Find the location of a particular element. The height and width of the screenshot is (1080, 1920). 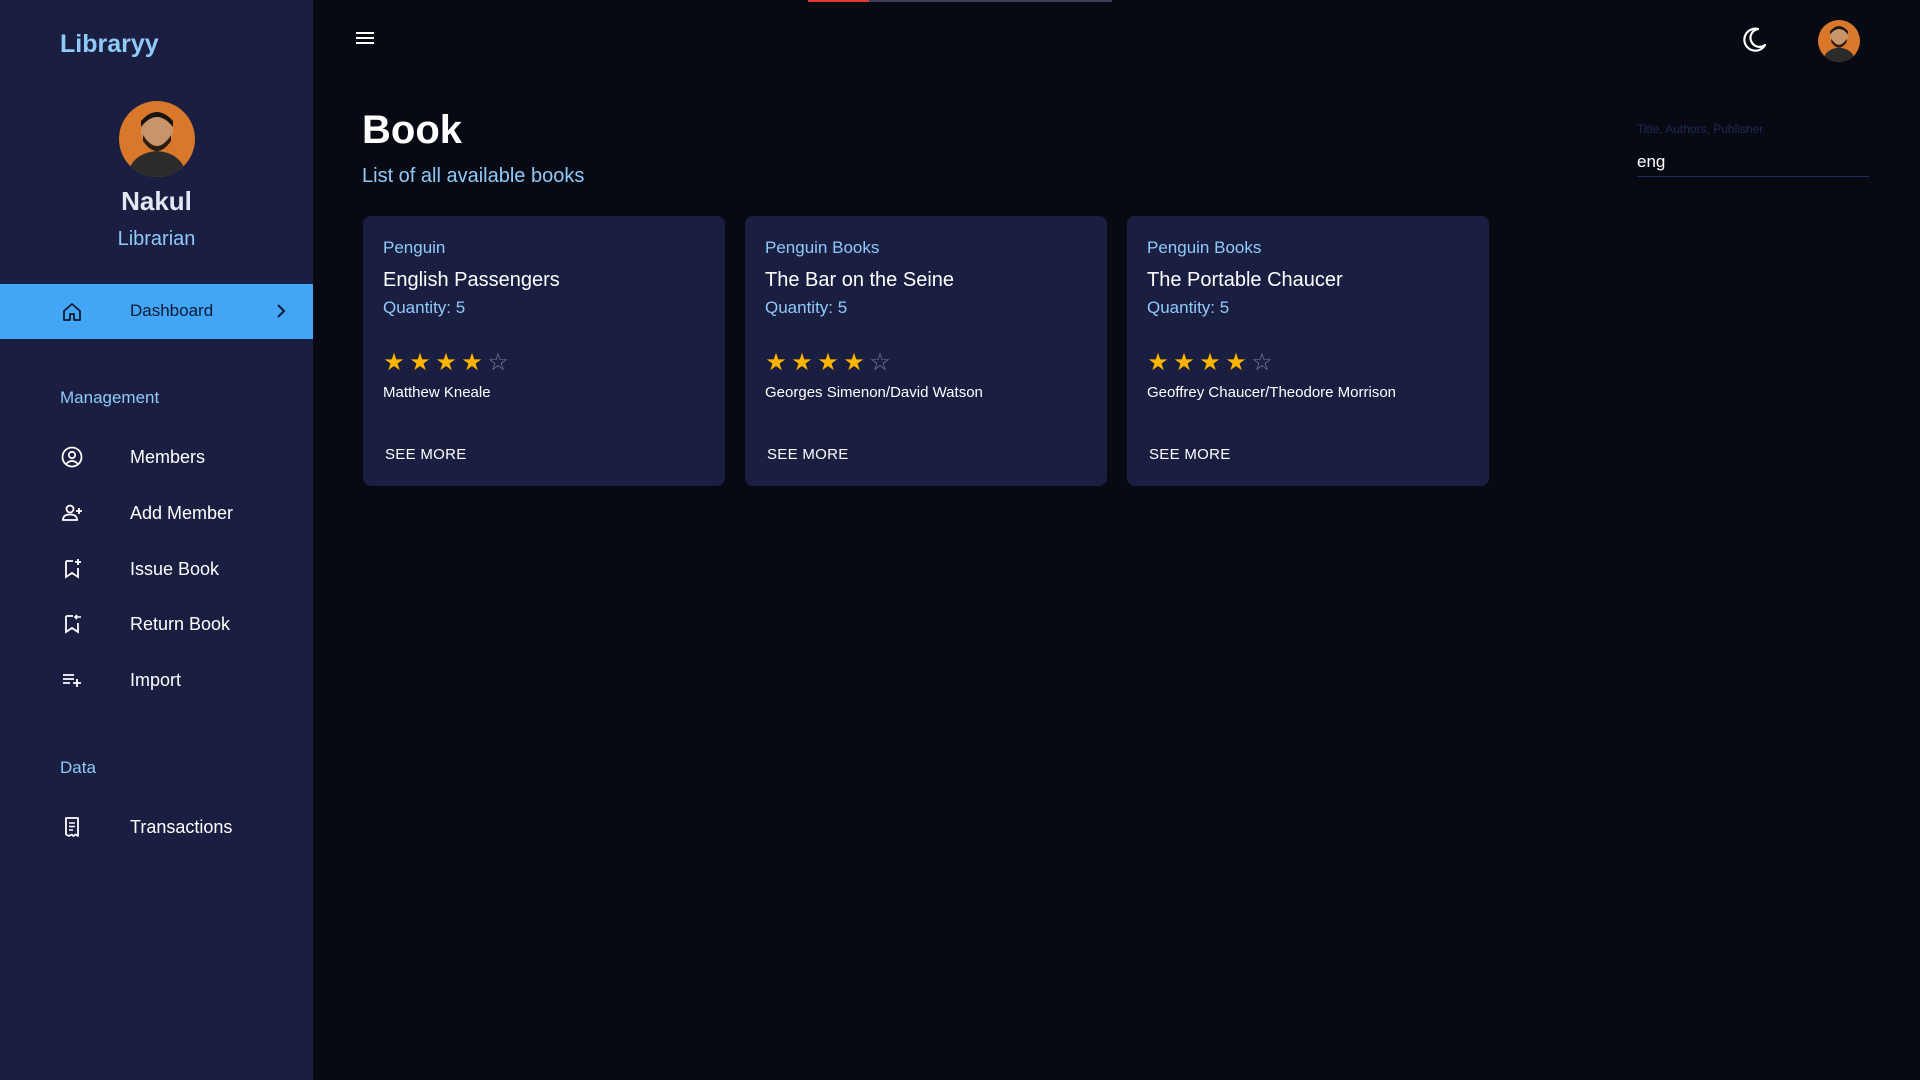

book-publisher: Penguin is located at coordinates (414, 247).